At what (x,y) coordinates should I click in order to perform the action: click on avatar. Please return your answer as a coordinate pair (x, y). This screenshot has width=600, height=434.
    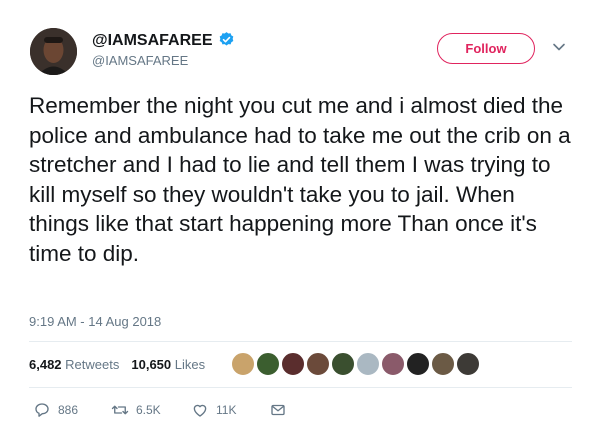
    Looking at the image, I should click on (53, 51).